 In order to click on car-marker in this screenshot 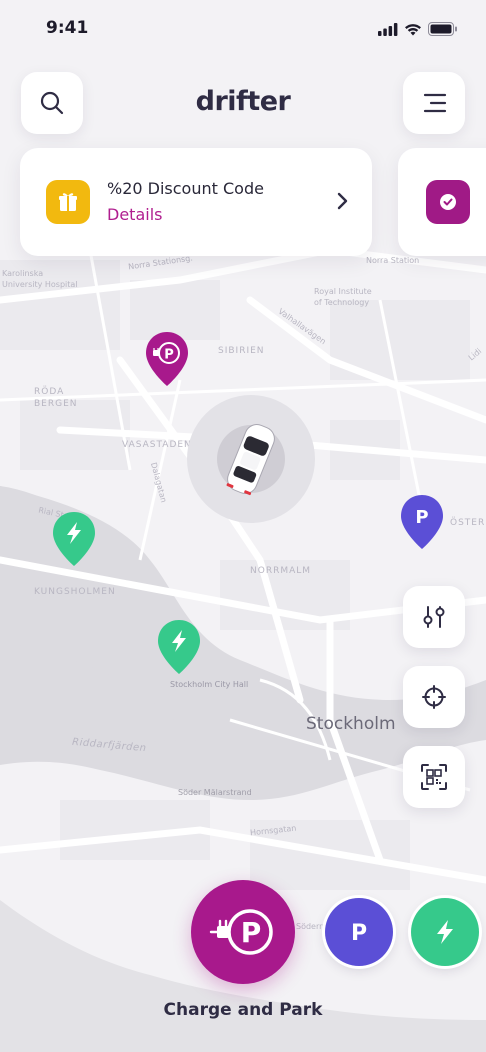, I will do `click(251, 459)`.